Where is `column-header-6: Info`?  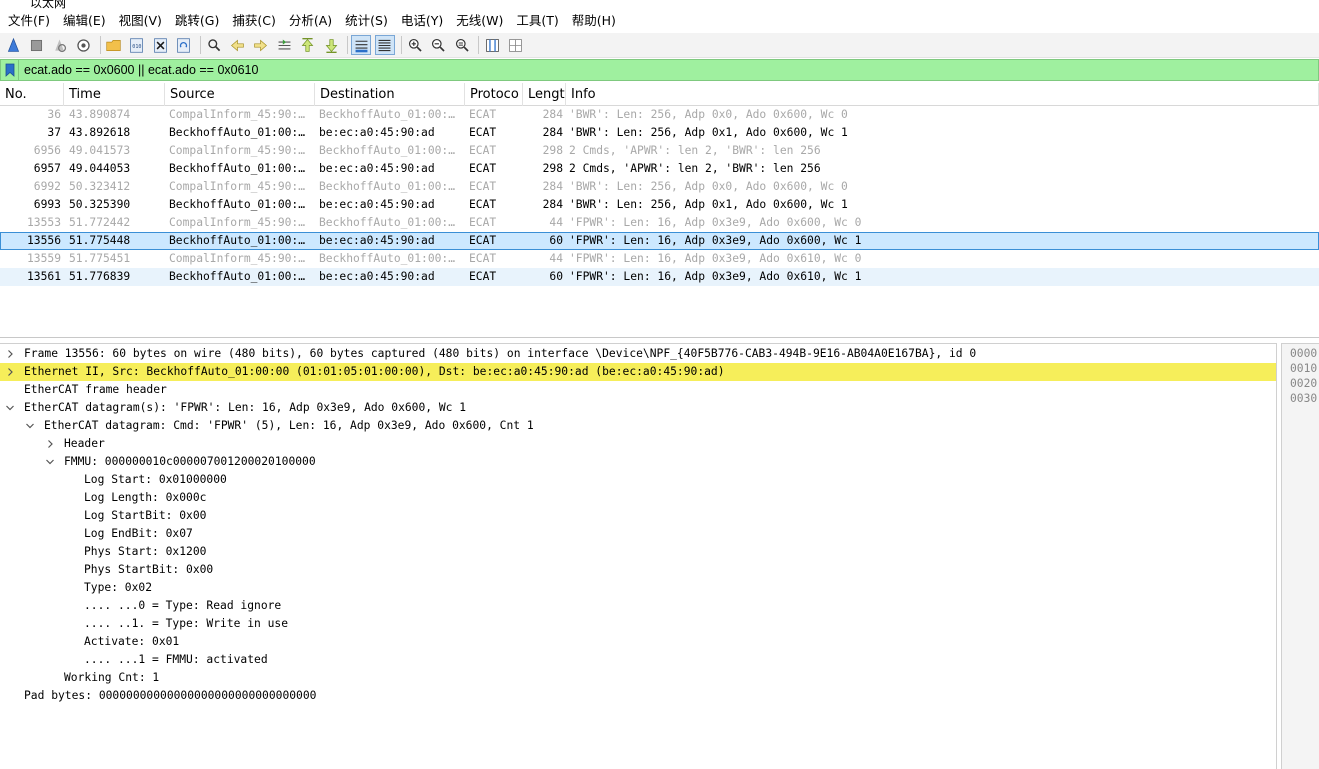 column-header-6: Info is located at coordinates (942, 94).